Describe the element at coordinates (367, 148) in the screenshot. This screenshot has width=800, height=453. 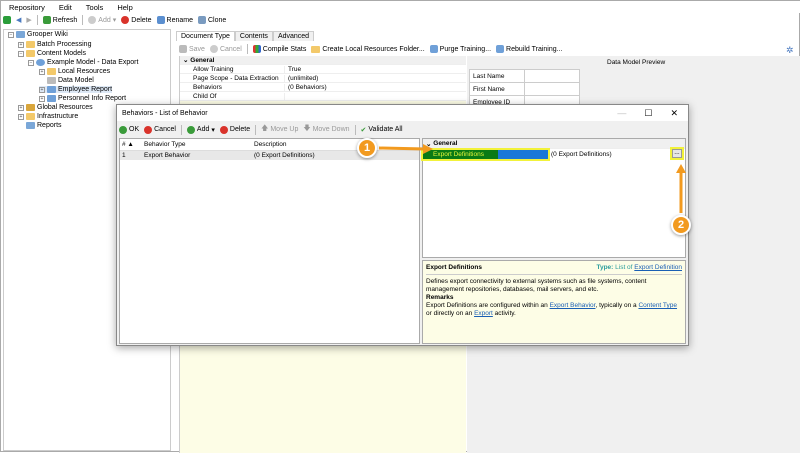
I see `callout-1: 1` at that location.